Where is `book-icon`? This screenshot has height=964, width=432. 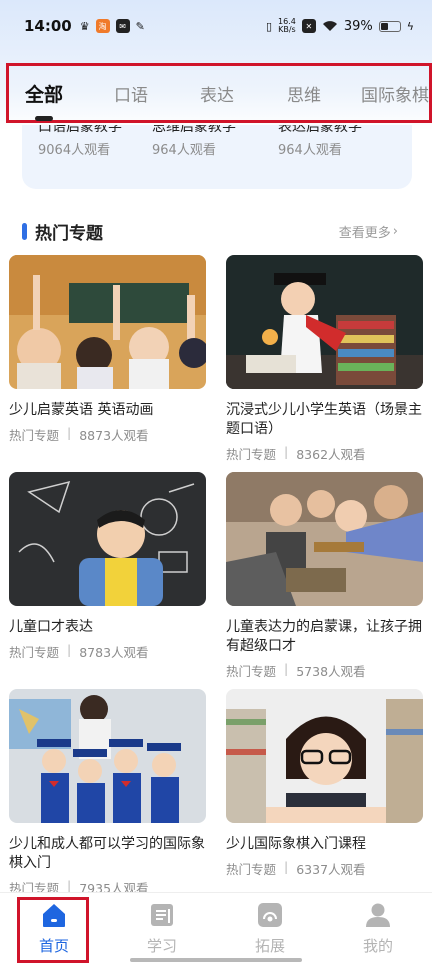
book-icon is located at coordinates (162, 915).